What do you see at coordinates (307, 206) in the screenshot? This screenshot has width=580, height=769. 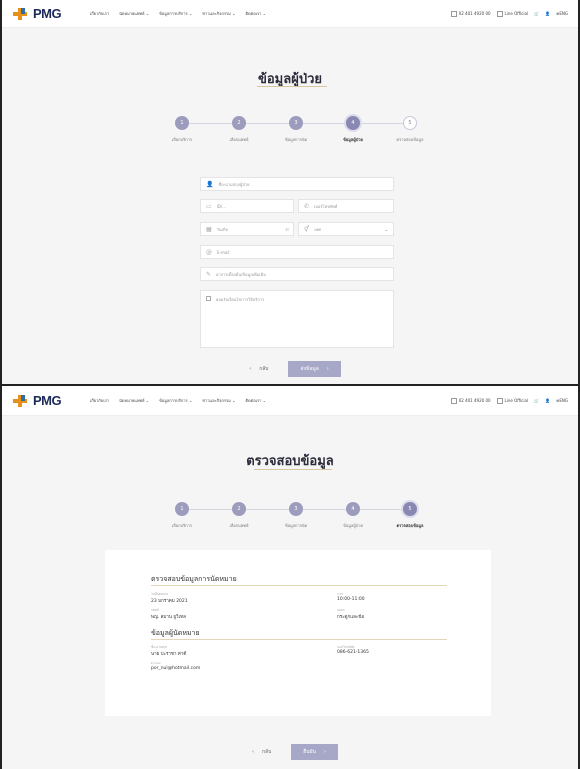 I see `phone-icon: ✆` at bounding box center [307, 206].